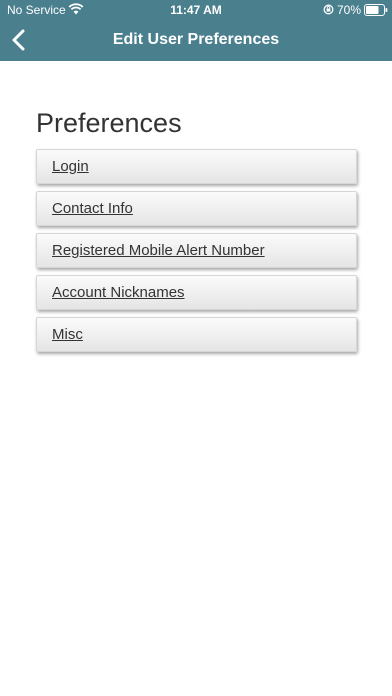  I want to click on preference-account-nicknames-button: Account Nicknames, so click(196, 292).